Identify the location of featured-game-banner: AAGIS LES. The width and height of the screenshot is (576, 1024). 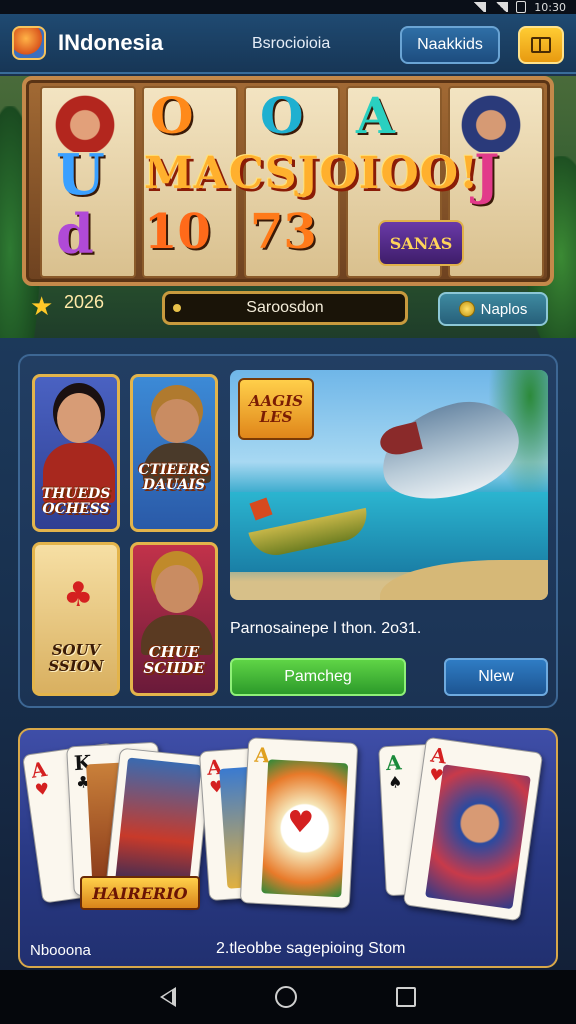
(389, 485).